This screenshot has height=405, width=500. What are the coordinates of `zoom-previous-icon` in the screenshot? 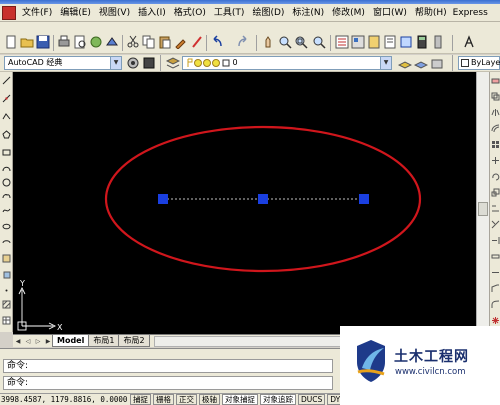 It's located at (319, 42).